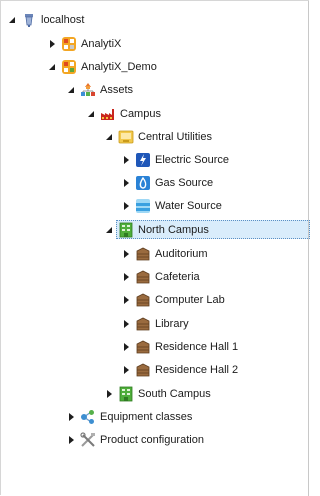  I want to click on tree-node-label-wrap: Equipment classes, so click(137, 416).